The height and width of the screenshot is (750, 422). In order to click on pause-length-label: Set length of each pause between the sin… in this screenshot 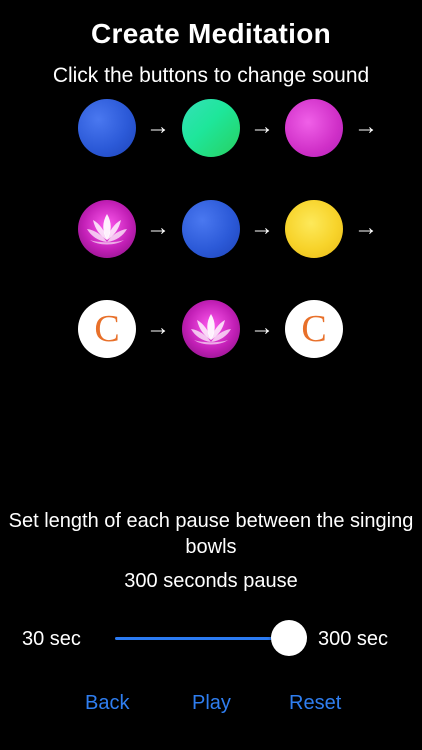, I will do `click(211, 534)`.